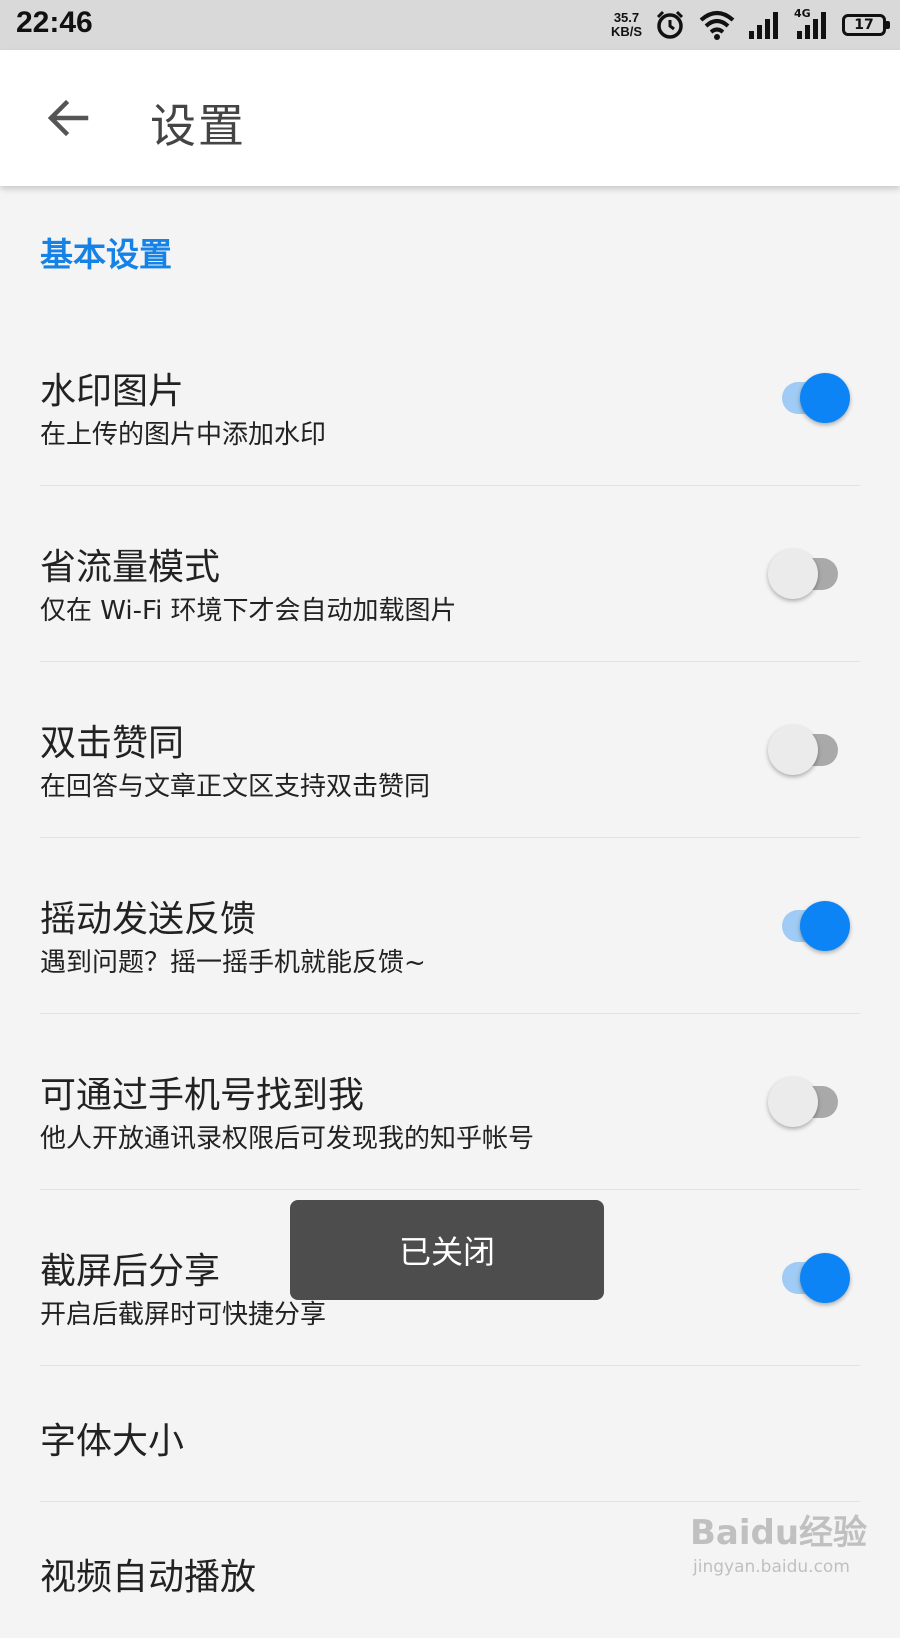 This screenshot has height=1638, width=900. Describe the element at coordinates (248, 611) in the screenshot. I see `setting-description: 仅在 Wi-Fi 环境下才会自动加载图片` at that location.